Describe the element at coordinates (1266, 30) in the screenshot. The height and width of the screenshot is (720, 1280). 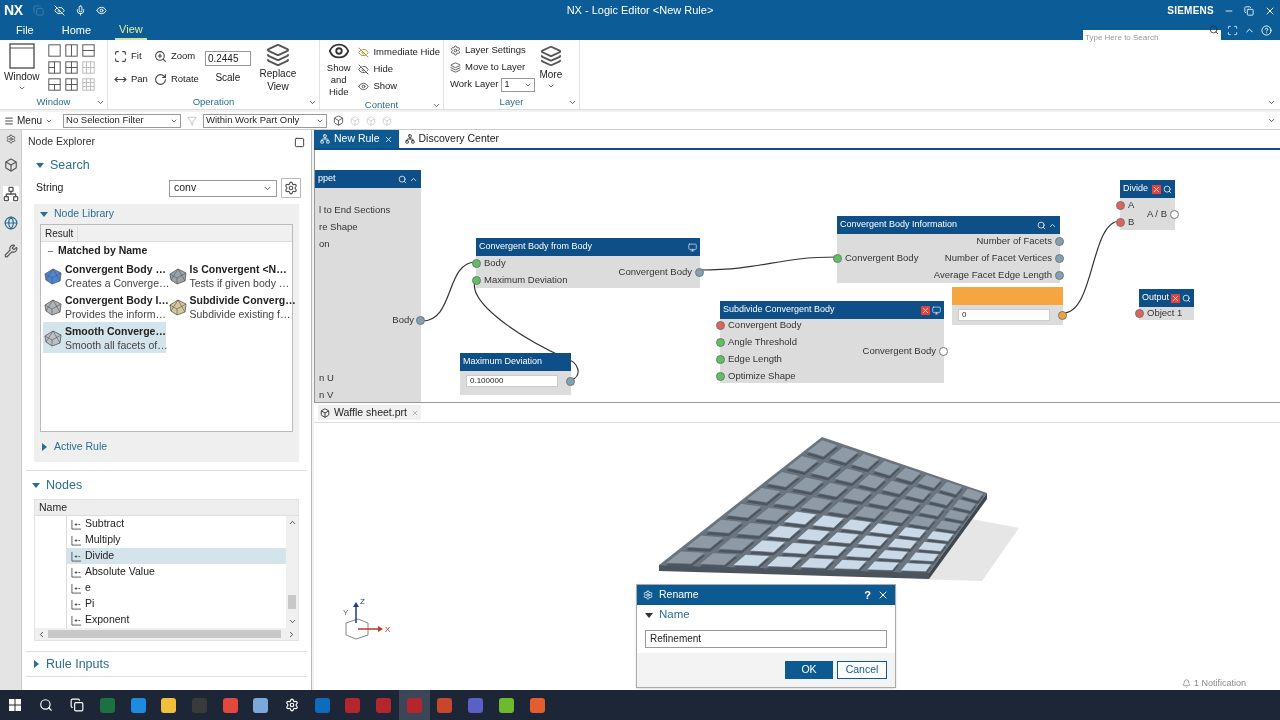
I see `help-icon` at that location.